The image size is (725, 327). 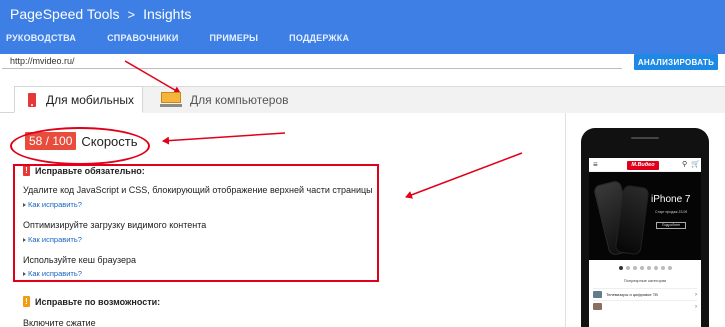 What do you see at coordinates (695, 164) in the screenshot?
I see `cart-icon: 🛒` at bounding box center [695, 164].